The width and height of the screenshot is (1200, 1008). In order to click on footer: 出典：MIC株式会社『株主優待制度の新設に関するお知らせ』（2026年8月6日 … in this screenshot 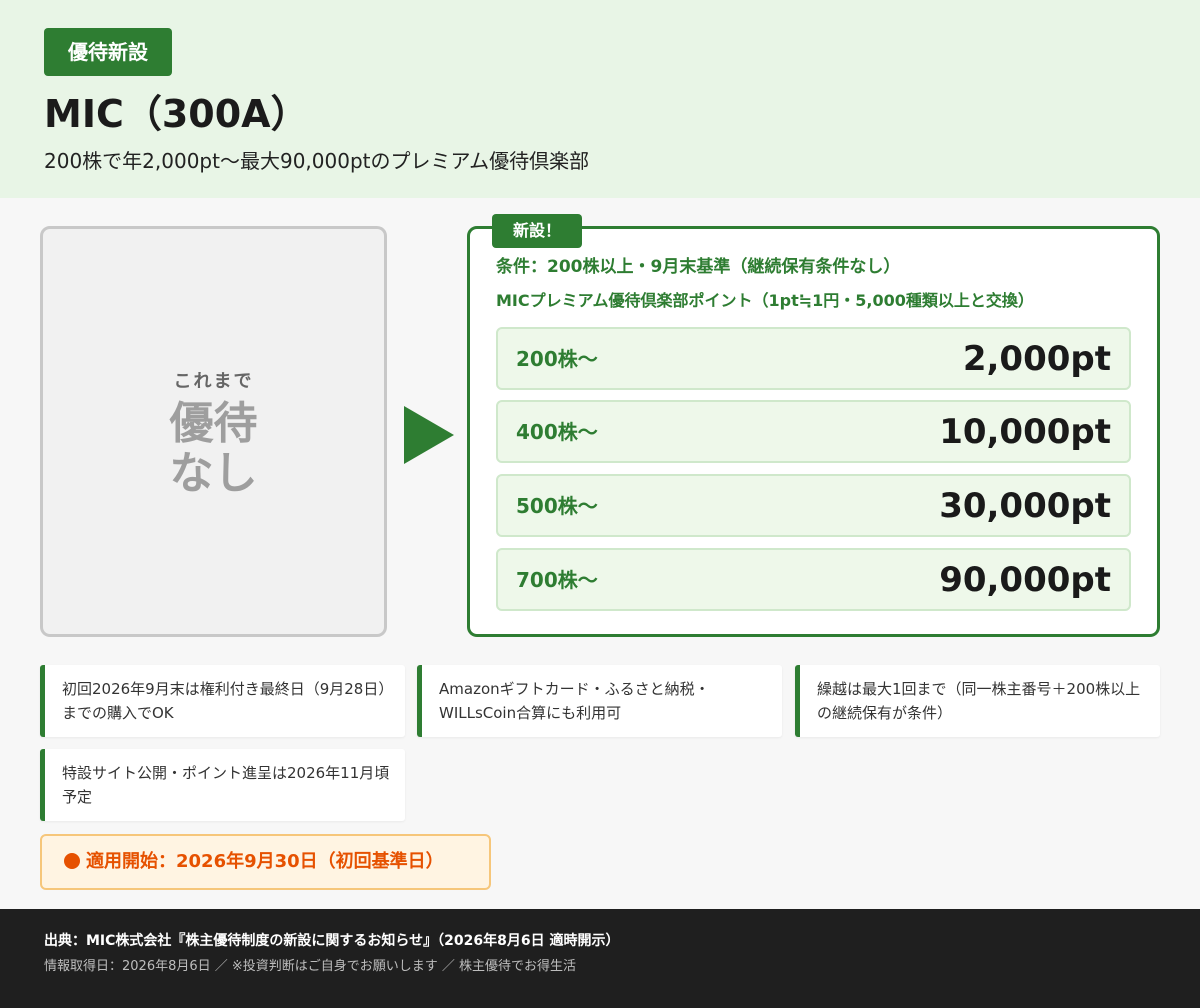, I will do `click(600, 958)`.